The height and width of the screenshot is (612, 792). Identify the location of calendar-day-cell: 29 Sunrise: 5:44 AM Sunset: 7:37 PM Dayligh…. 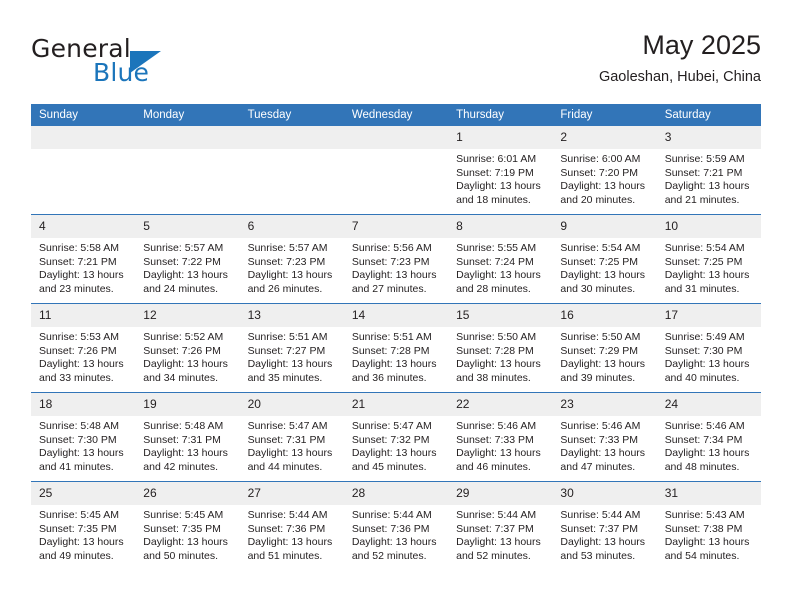
(500, 525).